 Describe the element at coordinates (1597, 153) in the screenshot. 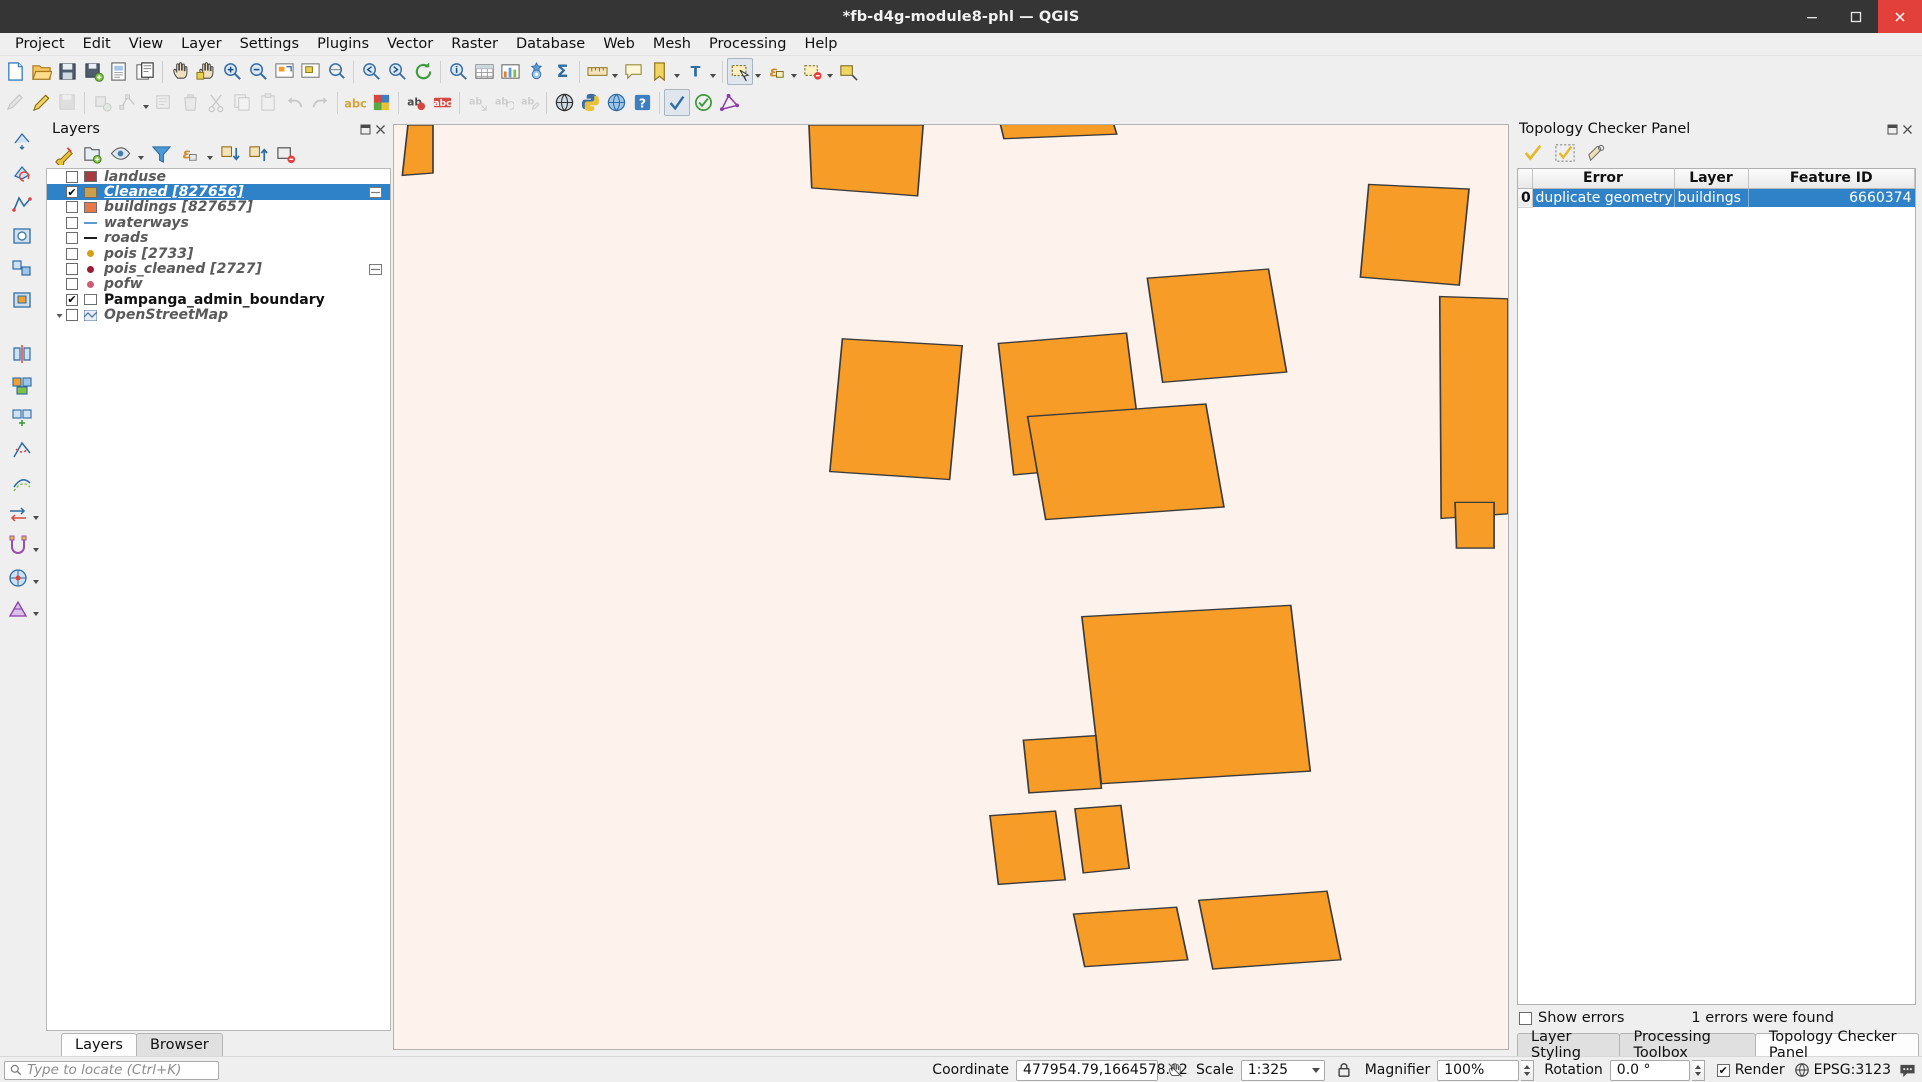

I see `configure-icon` at that location.